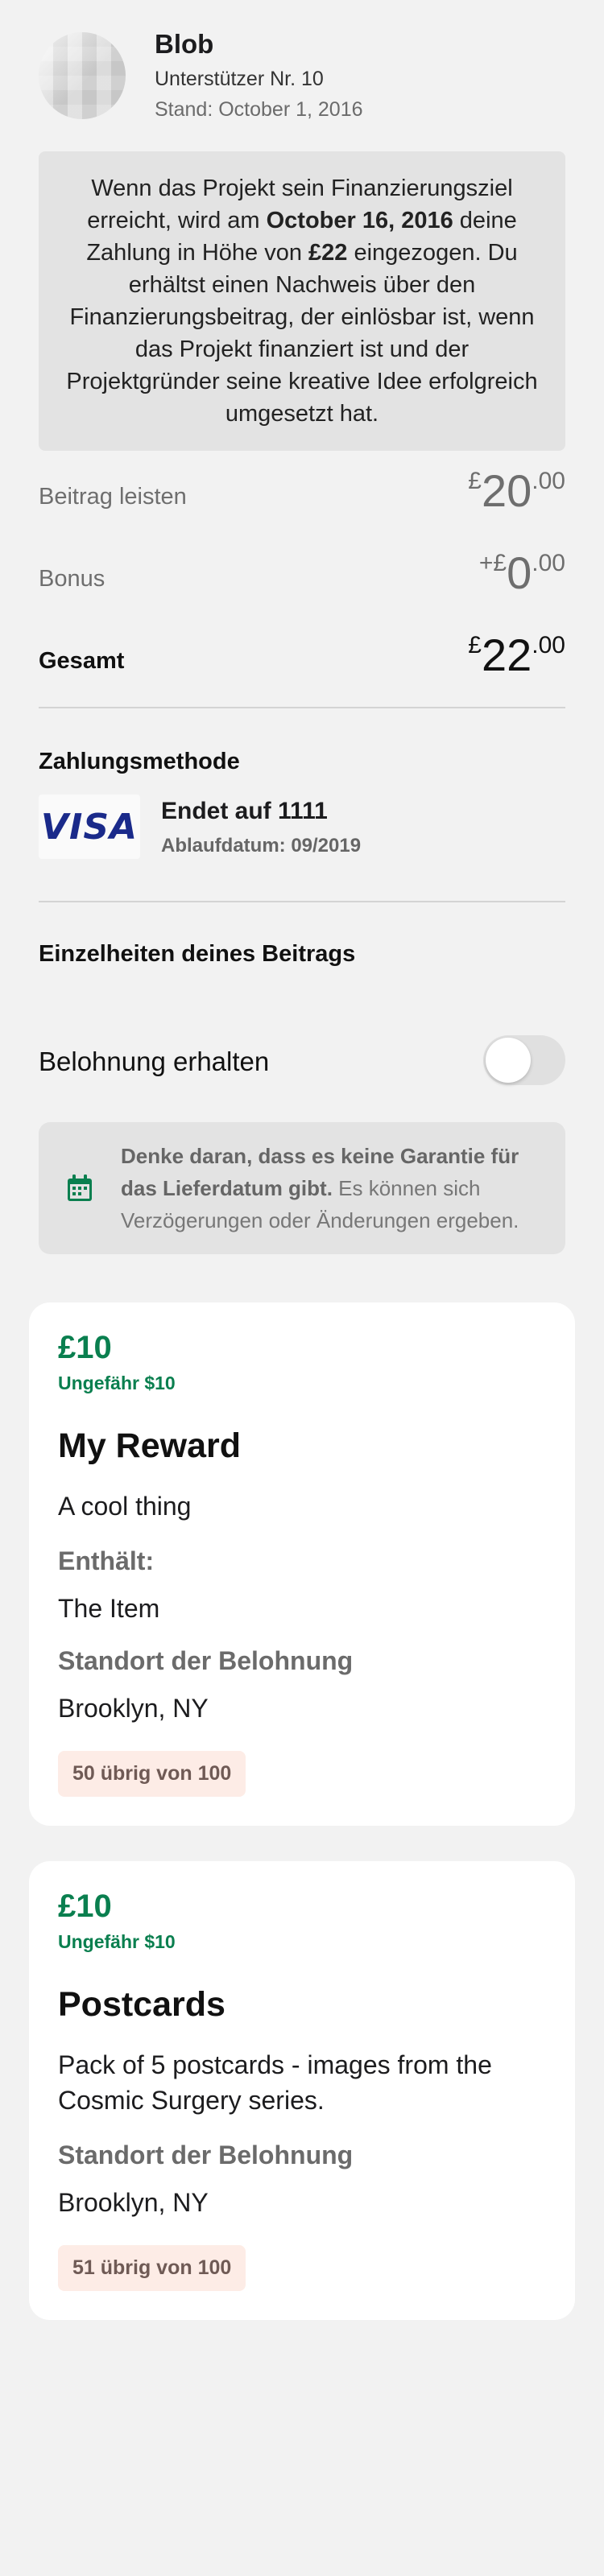  I want to click on bonus-label: Bonus, so click(72, 579).